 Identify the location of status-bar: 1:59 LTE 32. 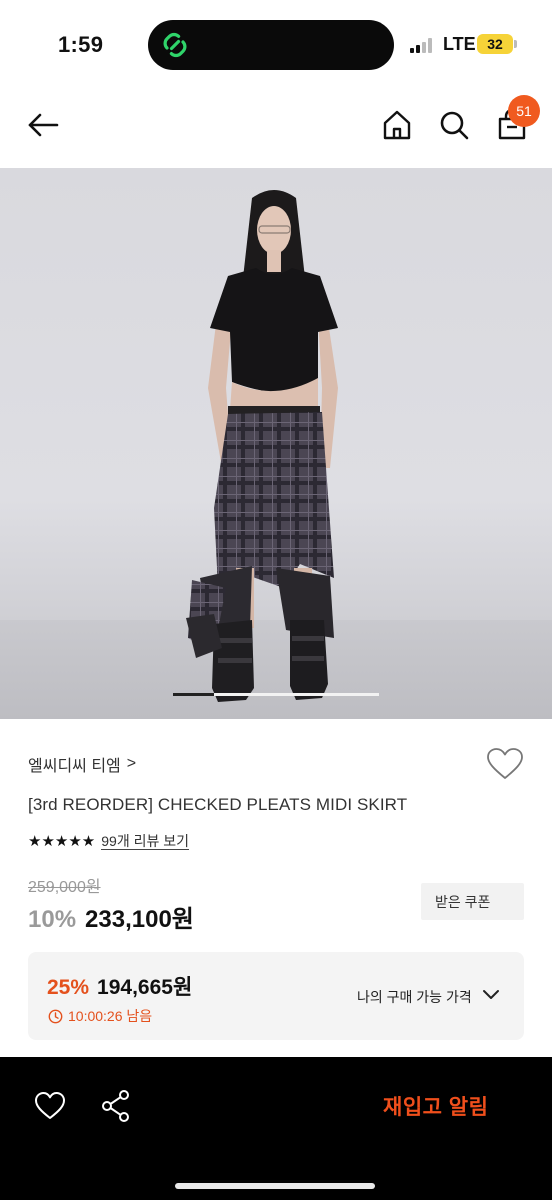
(276, 45).